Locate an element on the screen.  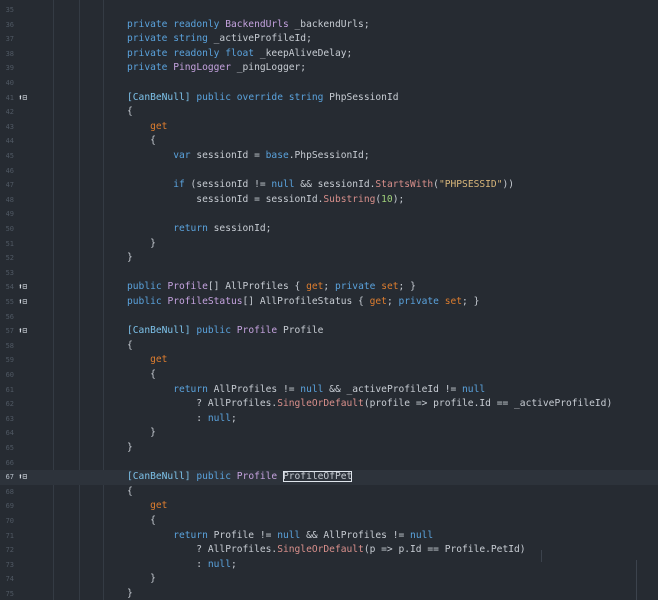
code-line: 50 return sessionId; is located at coordinates (329, 229).